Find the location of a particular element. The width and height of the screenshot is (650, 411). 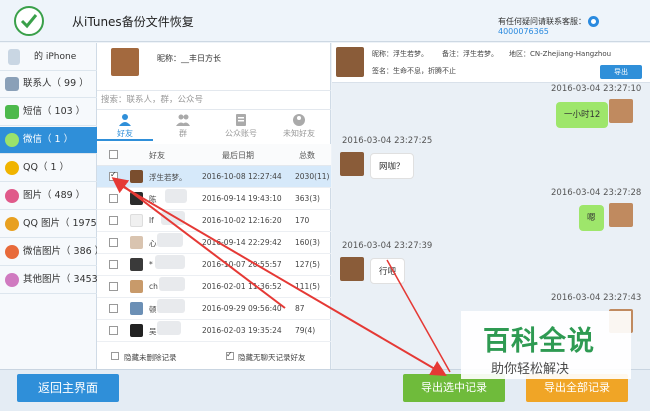

official-account-icon is located at coordinates (241, 120).